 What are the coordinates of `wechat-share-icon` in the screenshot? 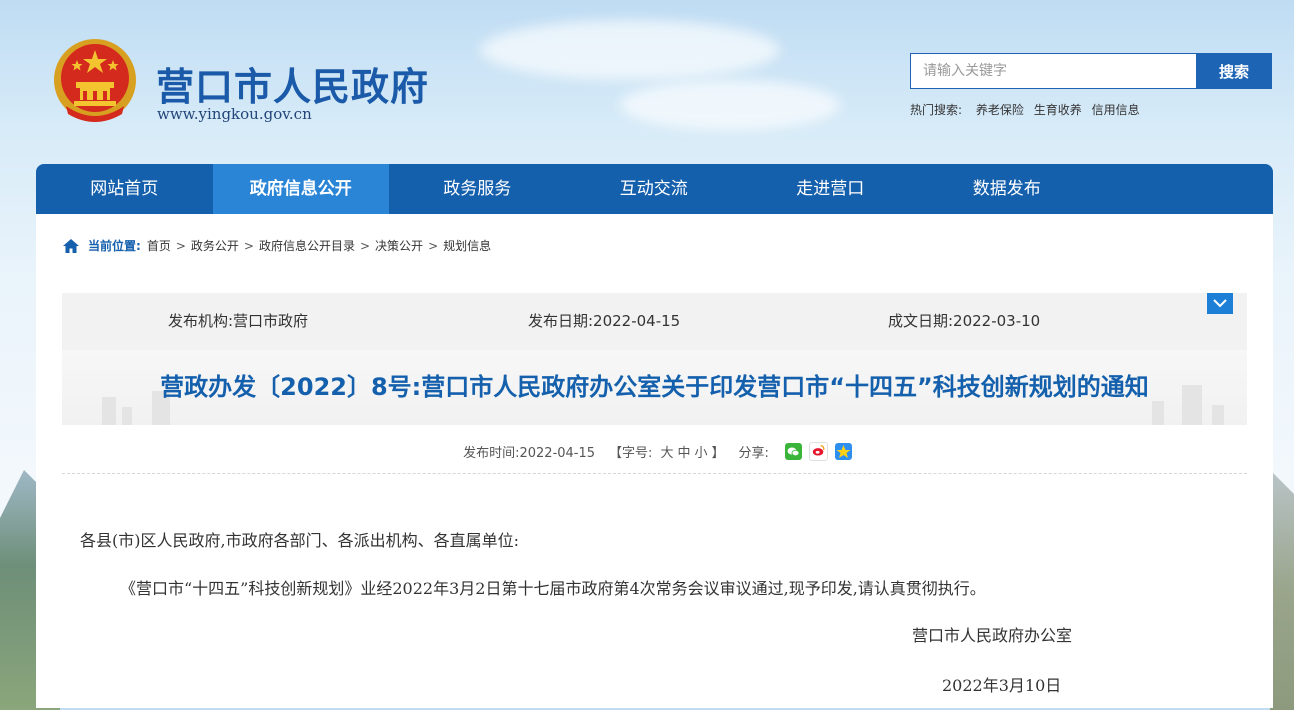 It's located at (793, 451).